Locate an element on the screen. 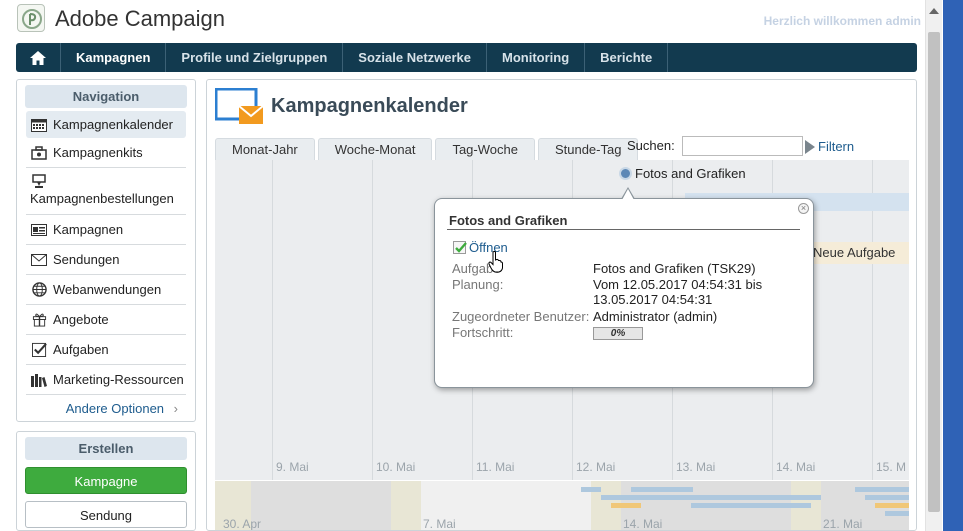  adobe-campaign-logo is located at coordinates (31, 18).